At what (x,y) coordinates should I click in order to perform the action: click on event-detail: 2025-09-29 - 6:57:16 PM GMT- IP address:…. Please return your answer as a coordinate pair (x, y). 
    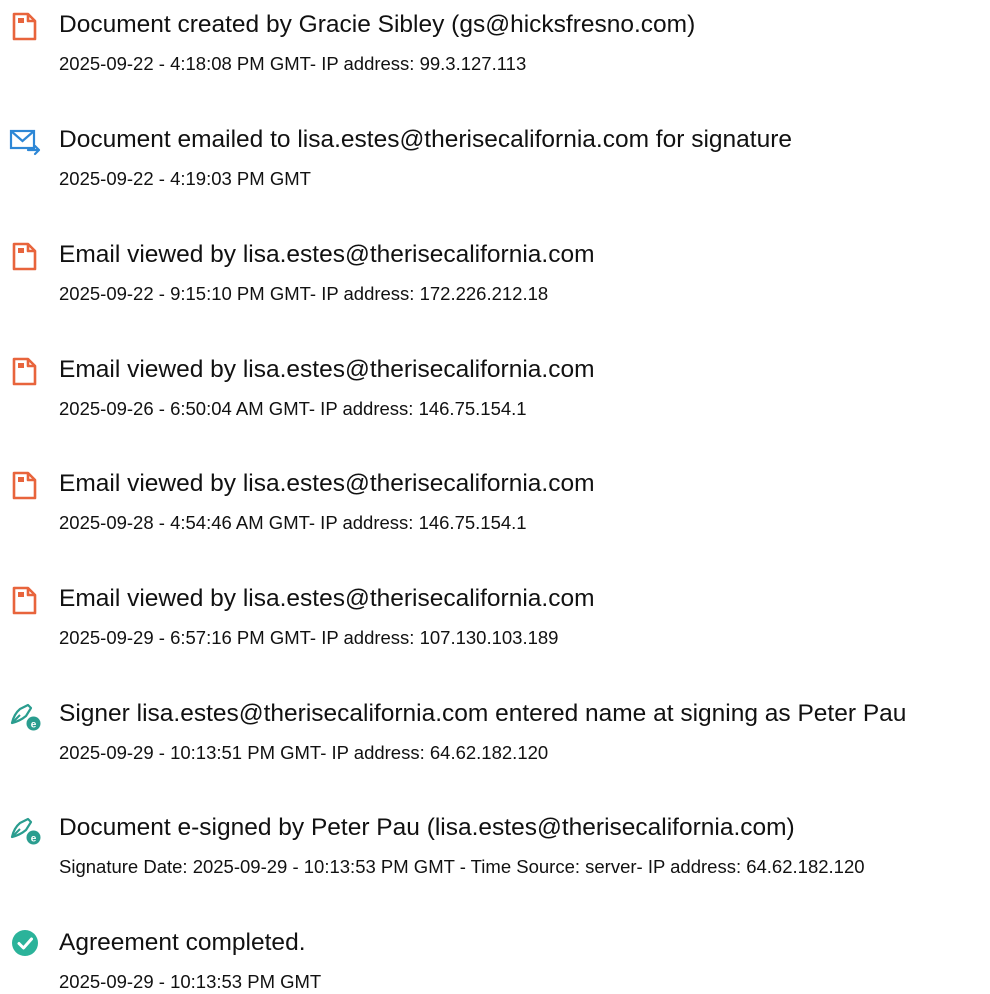
    Looking at the image, I should click on (309, 637).